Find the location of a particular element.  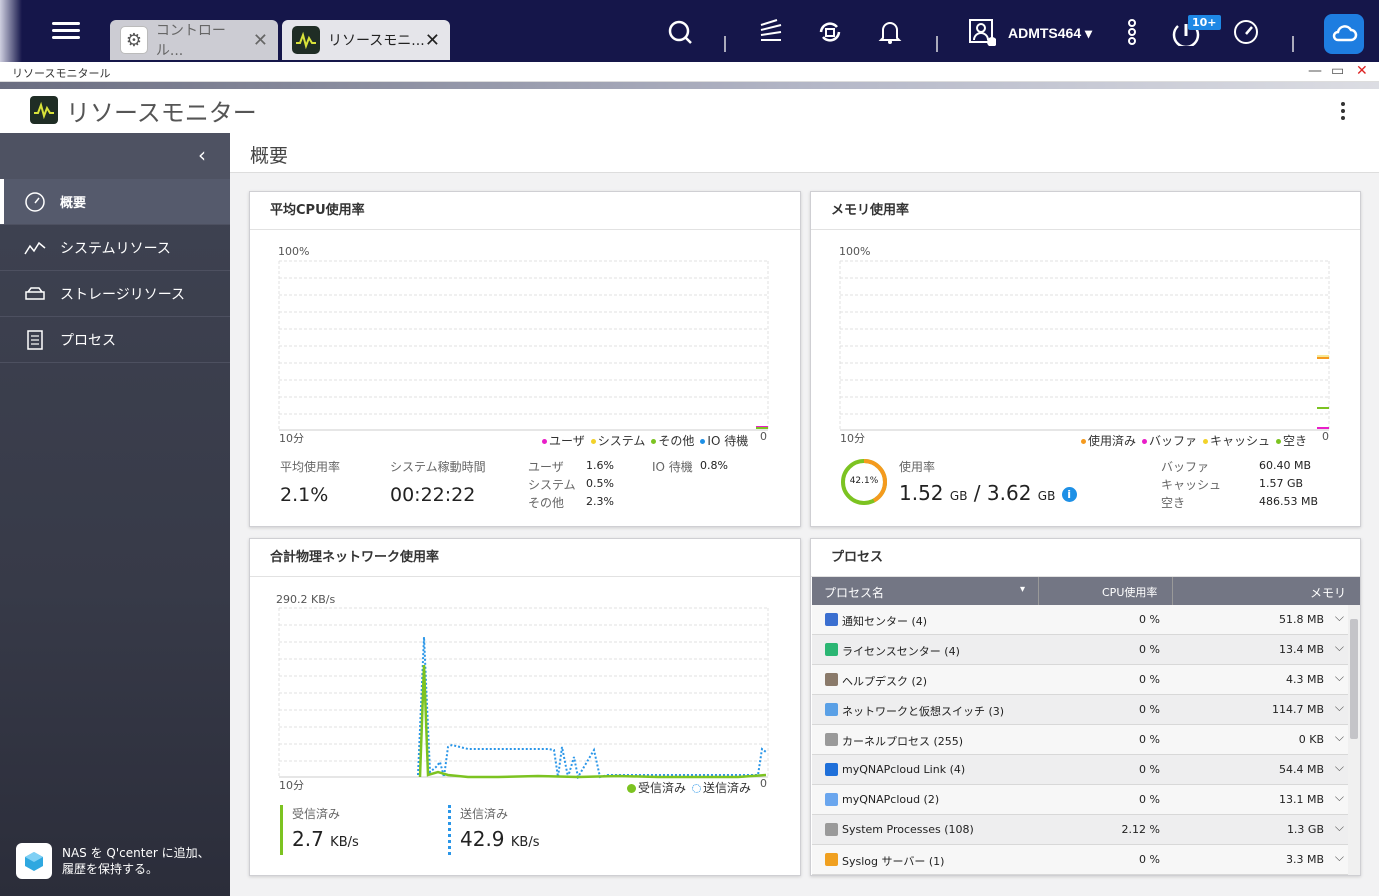

avg-usage-label: 平均使用率 is located at coordinates (310, 467).